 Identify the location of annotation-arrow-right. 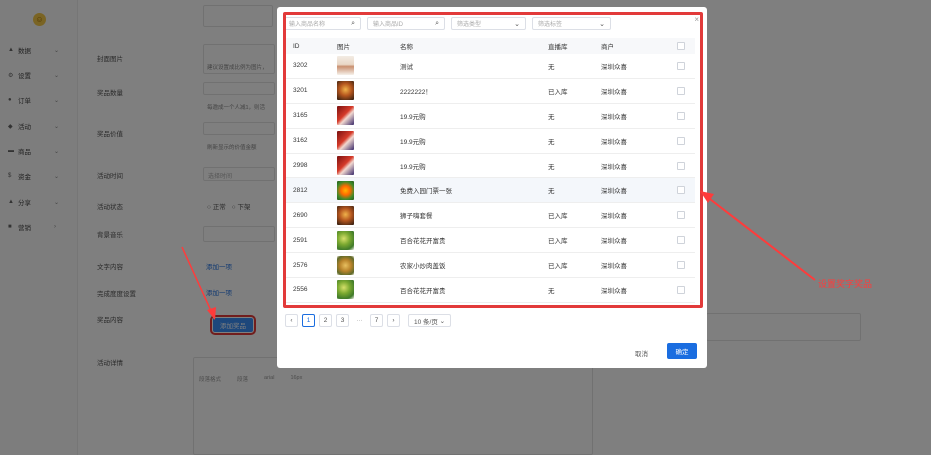
(758, 236).